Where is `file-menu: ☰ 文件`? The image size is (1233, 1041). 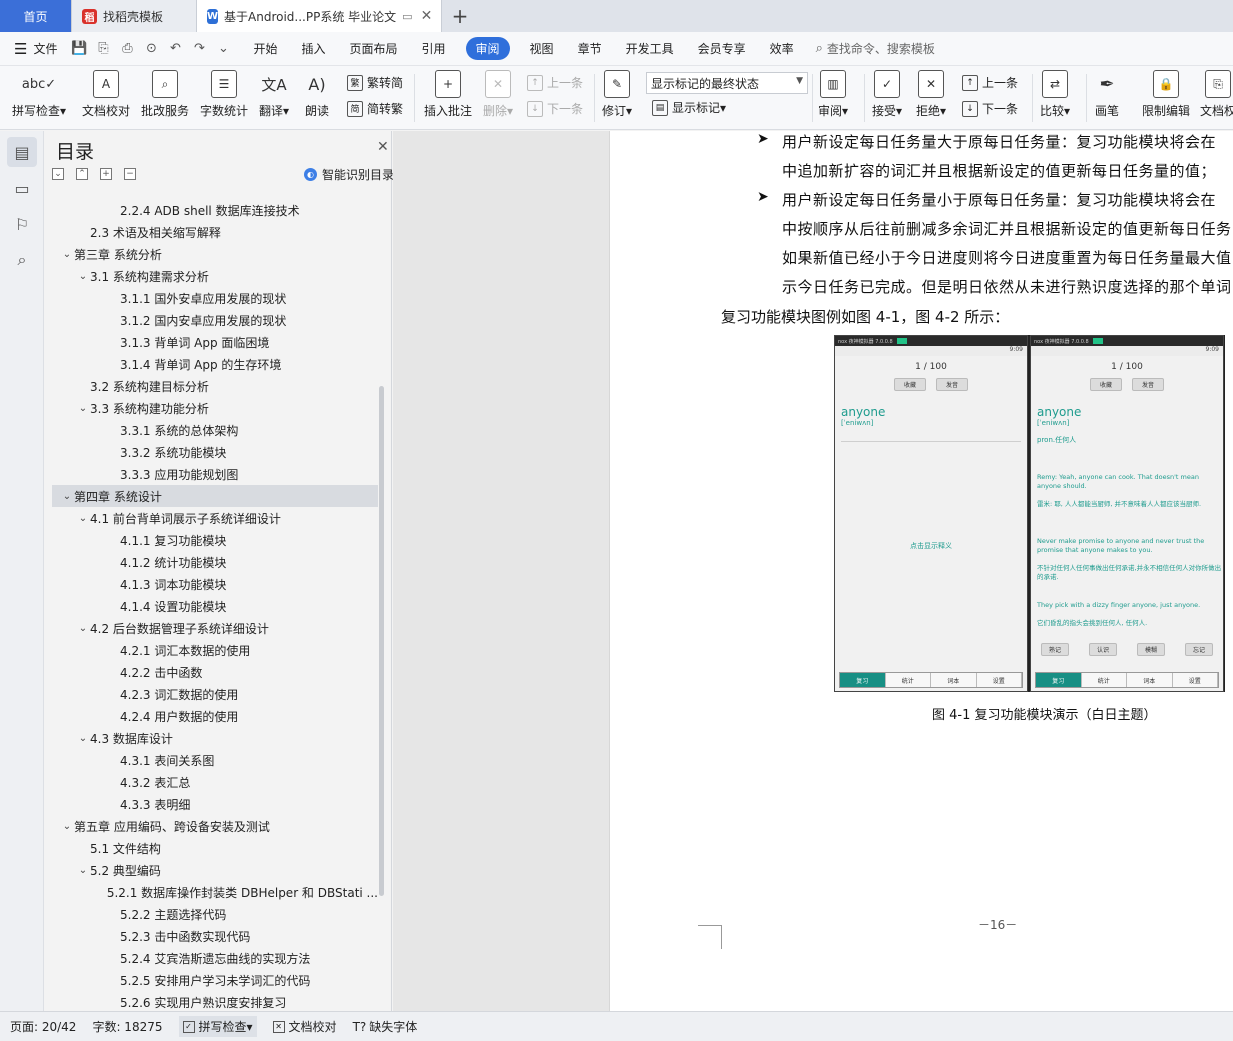 file-menu: ☰ 文件 is located at coordinates (35, 49).